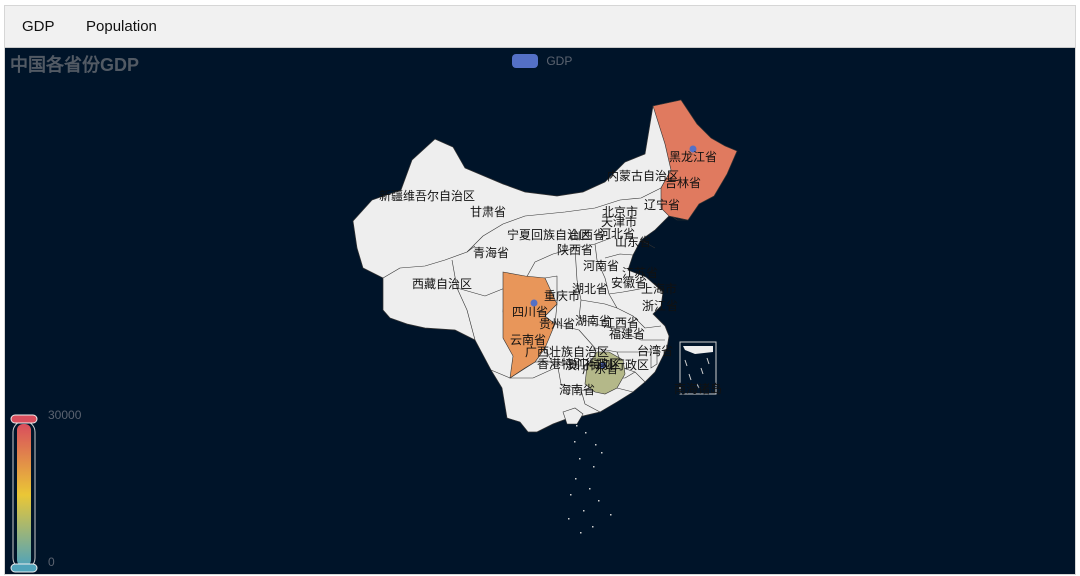 Image resolution: width=1080 pixels, height=576 pixels. I want to click on province-label: 吉林省, so click(683, 183).